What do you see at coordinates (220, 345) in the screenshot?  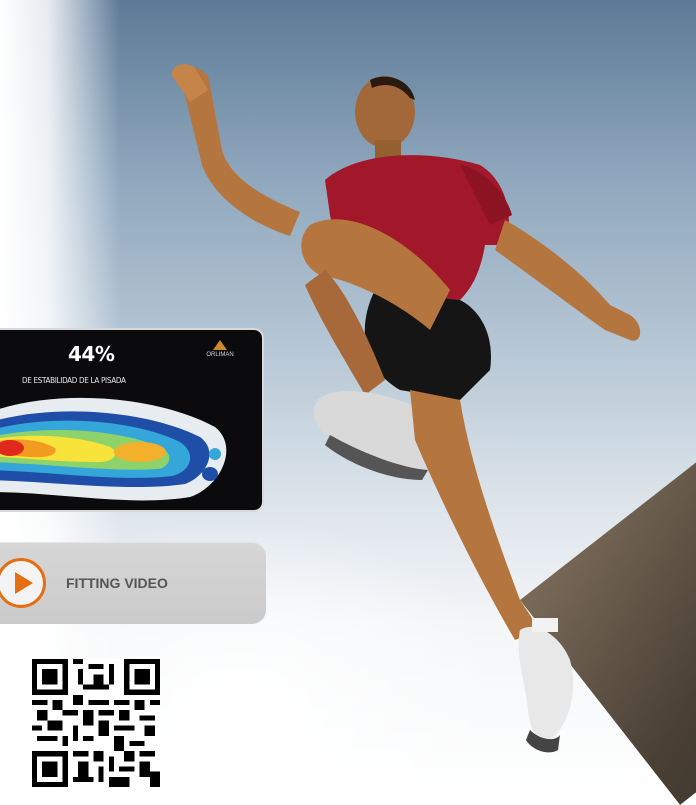 I see `brand-logo-icon` at bounding box center [220, 345].